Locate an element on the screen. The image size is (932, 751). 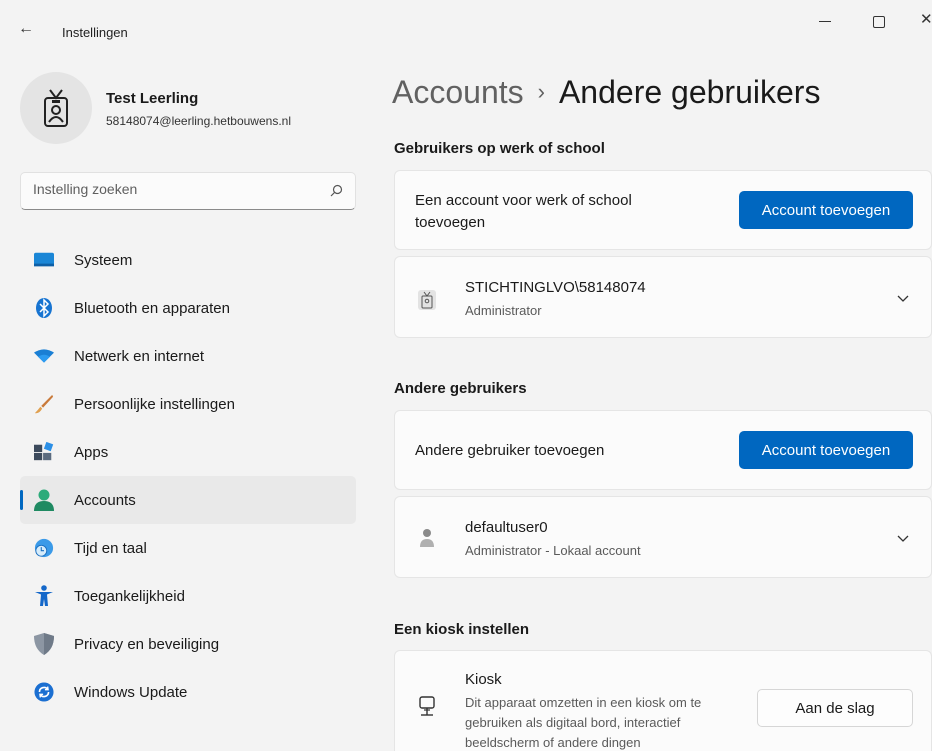
breadcrumb-parent: Accounts is located at coordinates (458, 92).